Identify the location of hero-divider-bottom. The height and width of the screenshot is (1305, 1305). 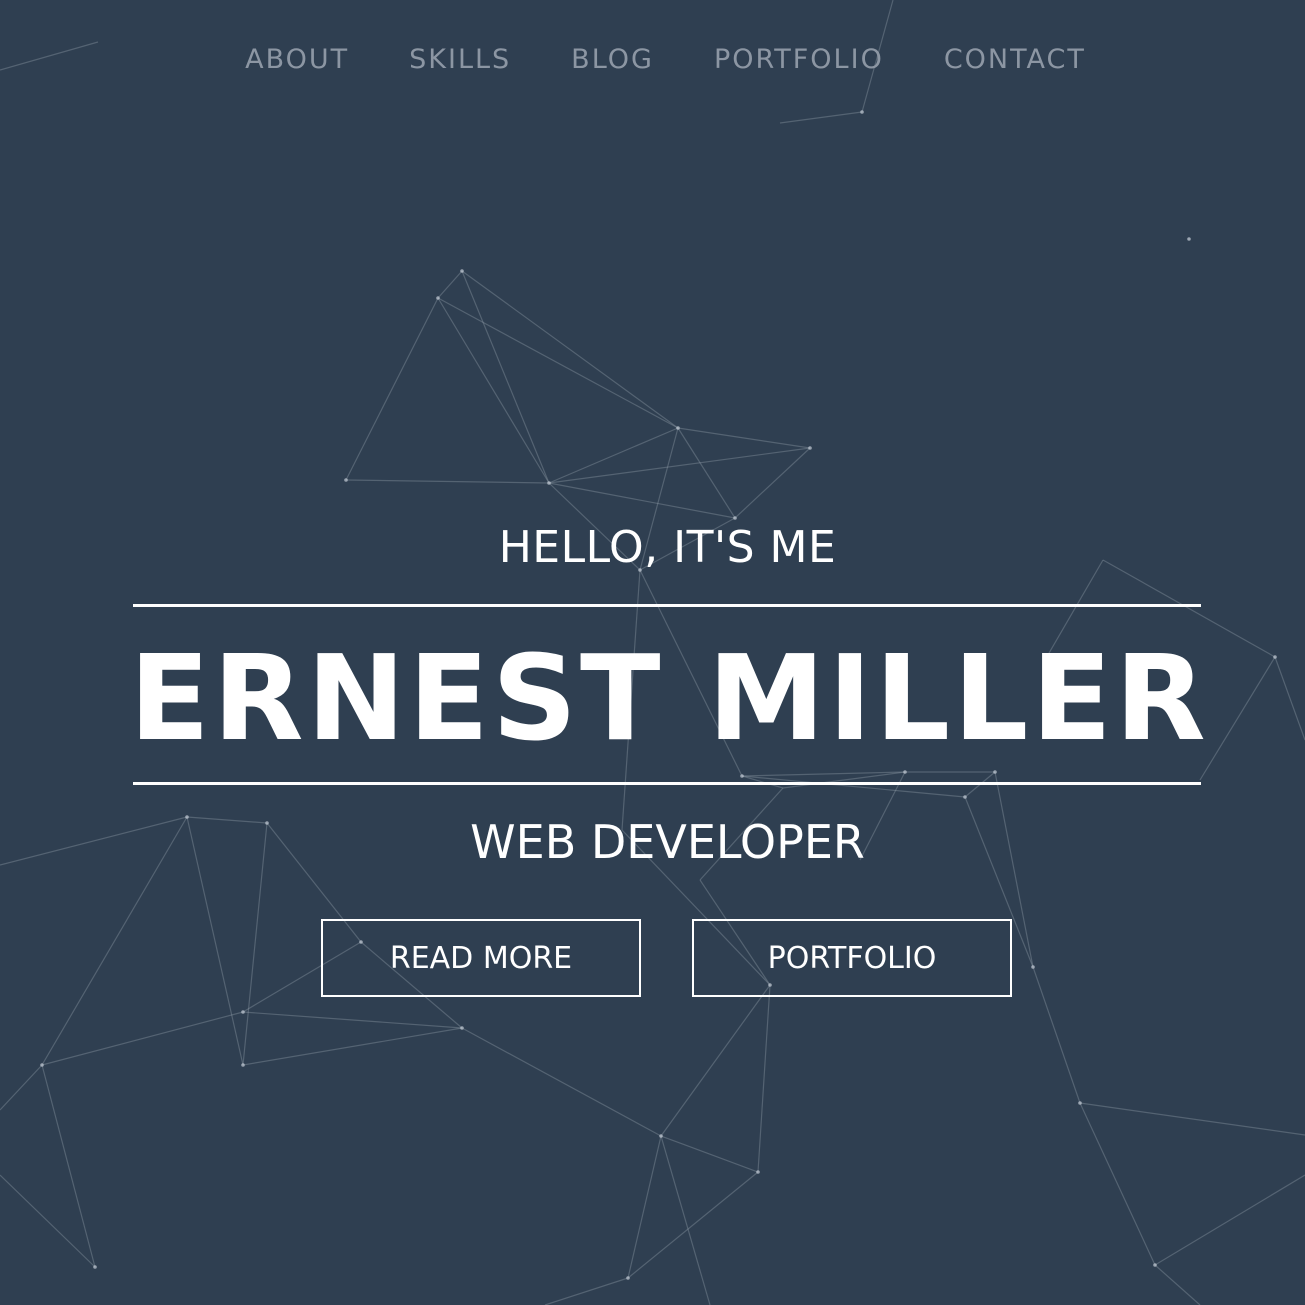
(667, 783).